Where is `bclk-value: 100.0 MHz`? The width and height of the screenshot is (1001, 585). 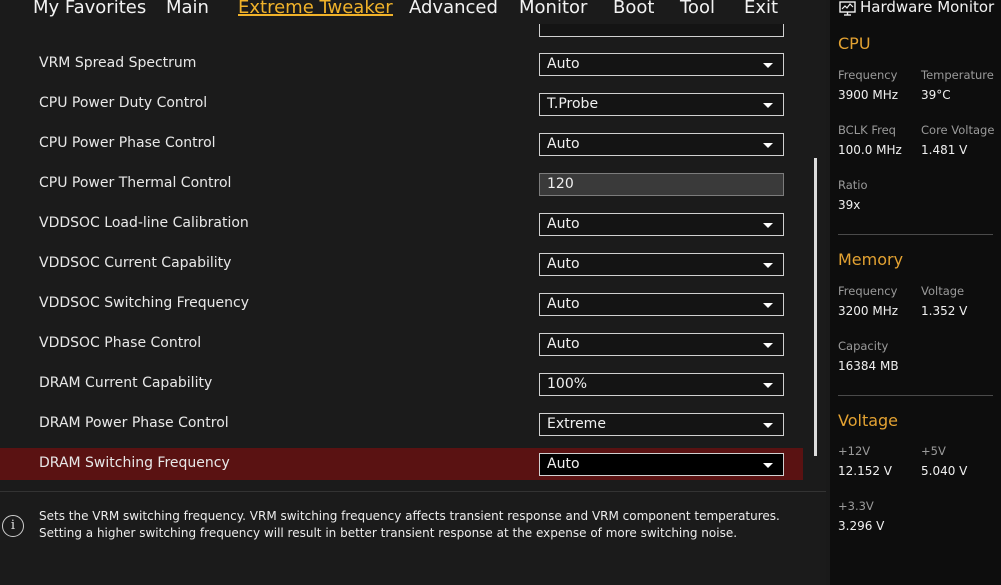
bclk-value: 100.0 MHz is located at coordinates (870, 150).